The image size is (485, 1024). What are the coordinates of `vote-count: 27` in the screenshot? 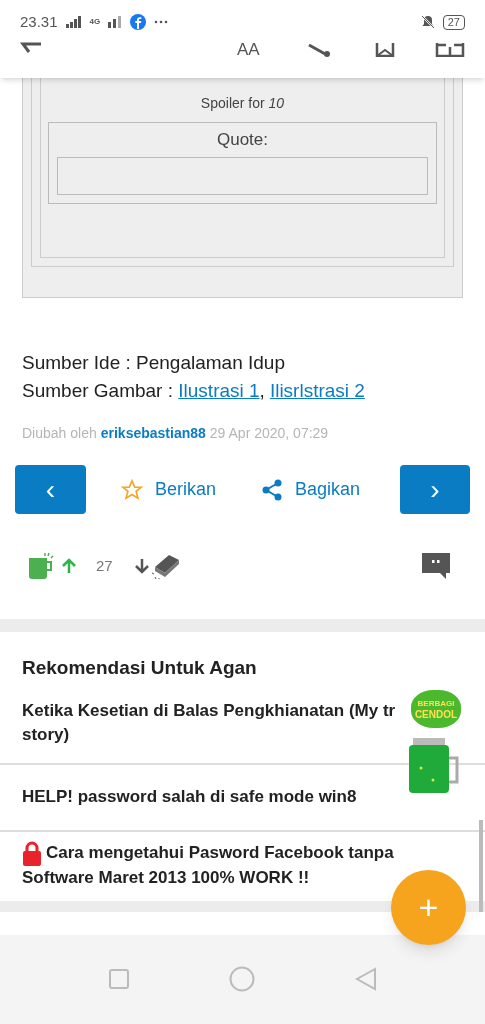 It's located at (104, 565).